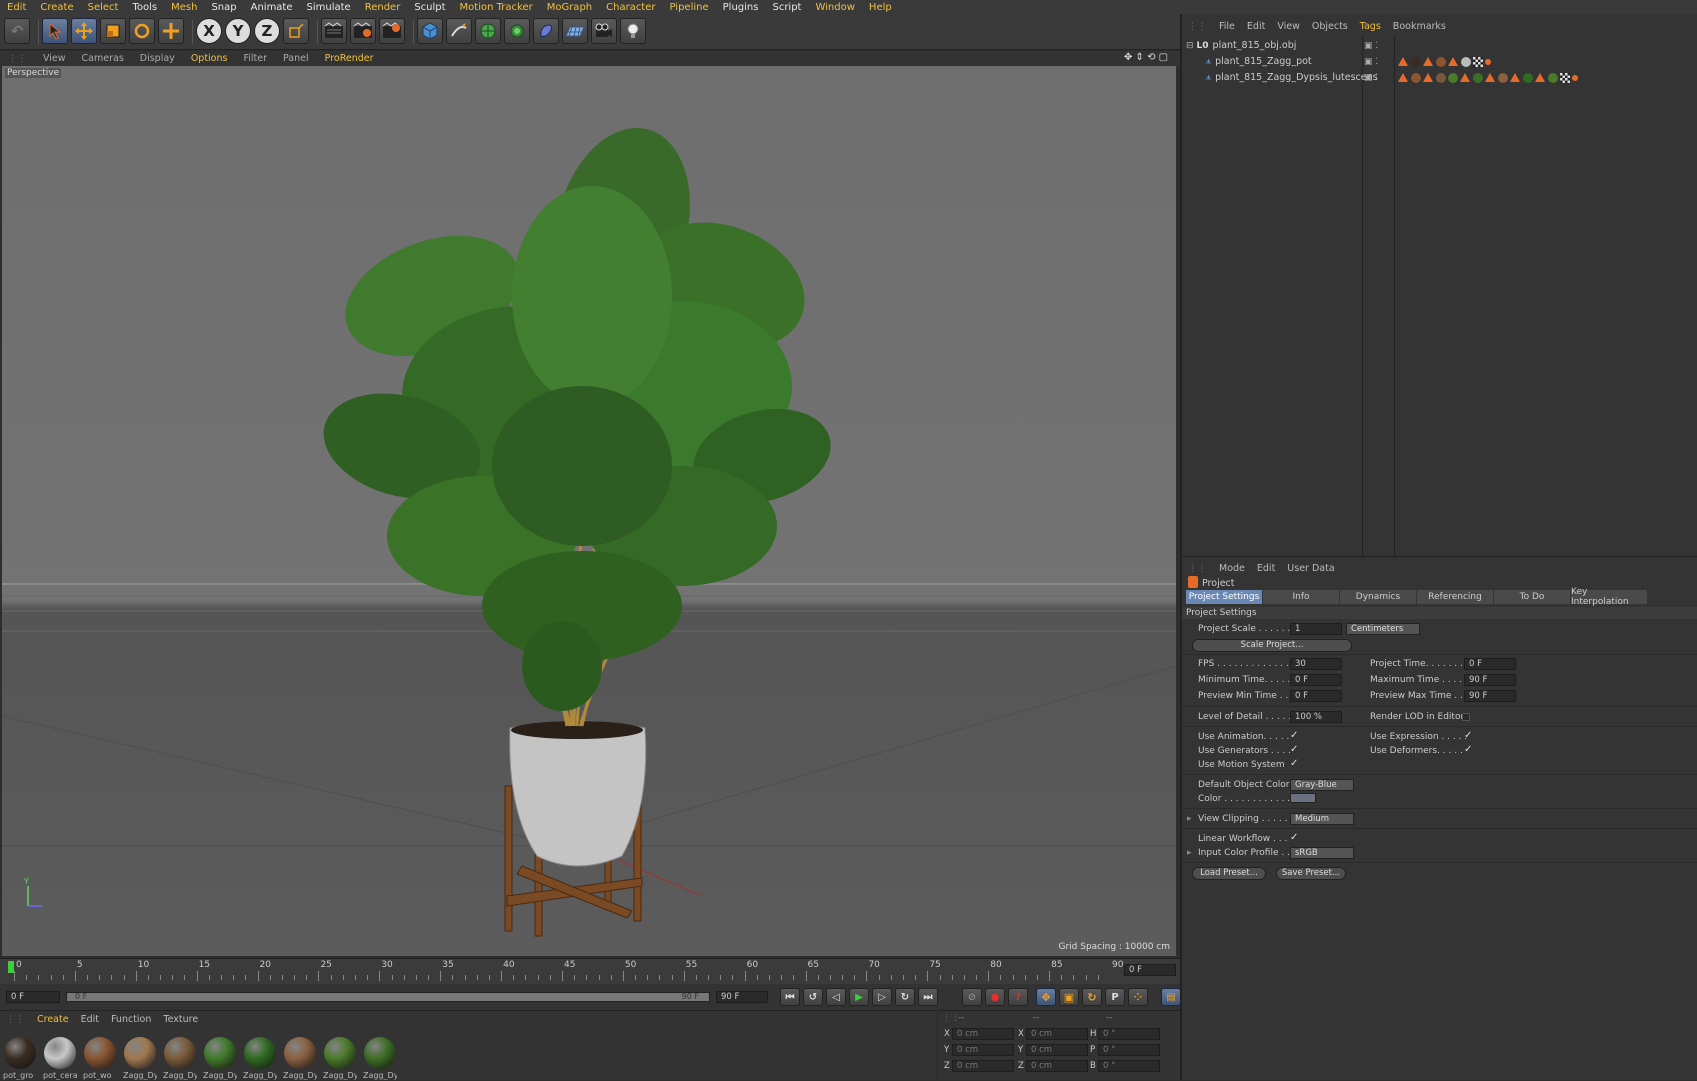 Image resolution: width=1697 pixels, height=1081 pixels. I want to click on viewport-menu-panel: Panel, so click(296, 58).